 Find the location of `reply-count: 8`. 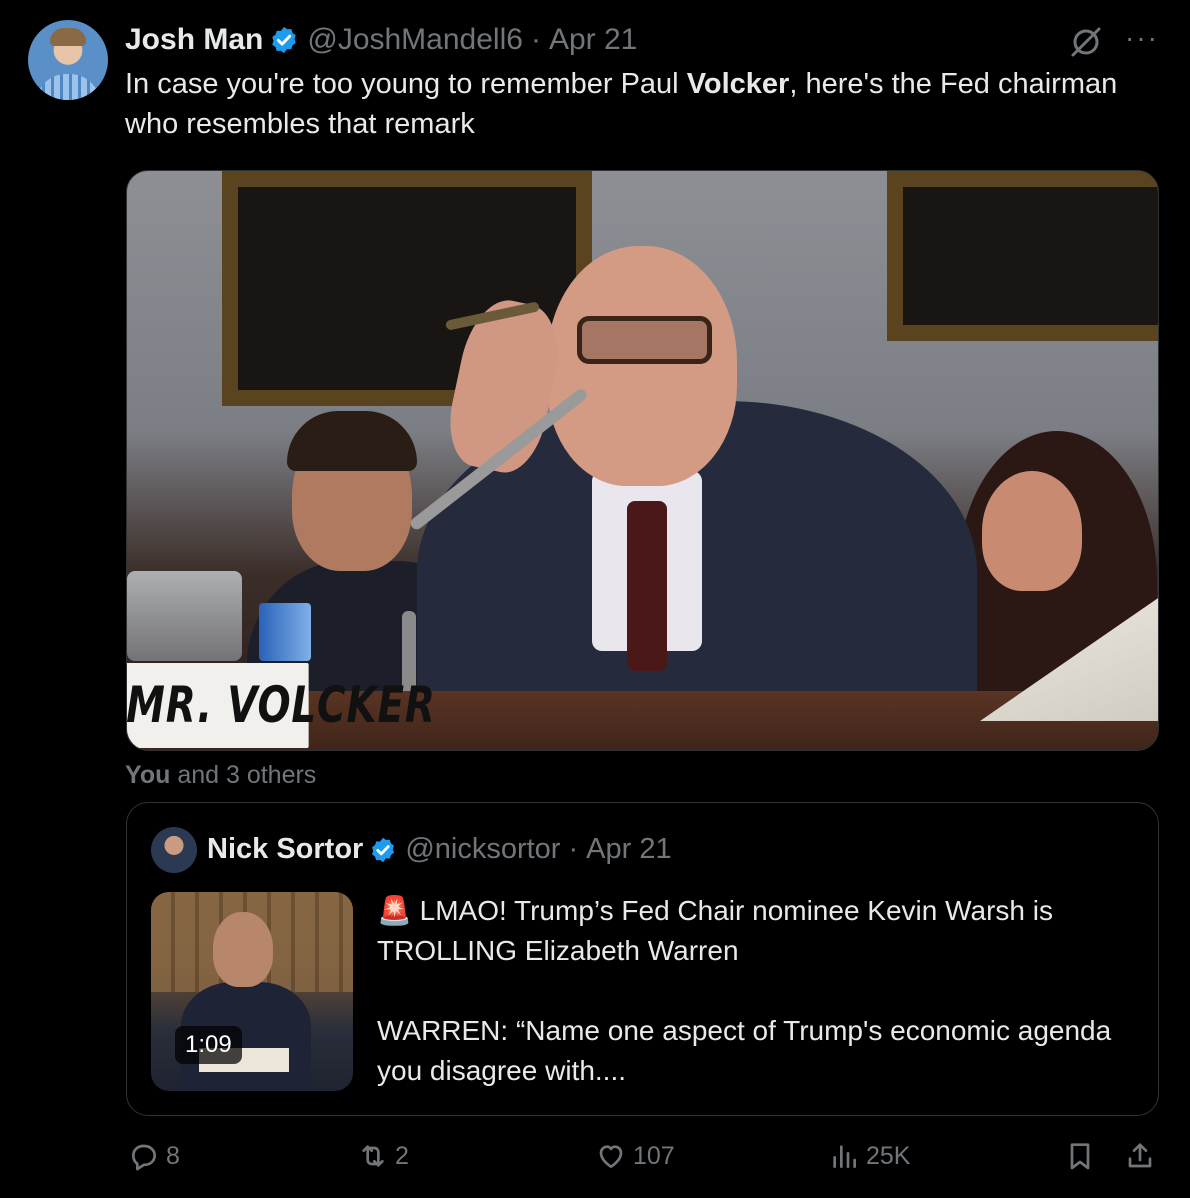

reply-count: 8 is located at coordinates (173, 1155).